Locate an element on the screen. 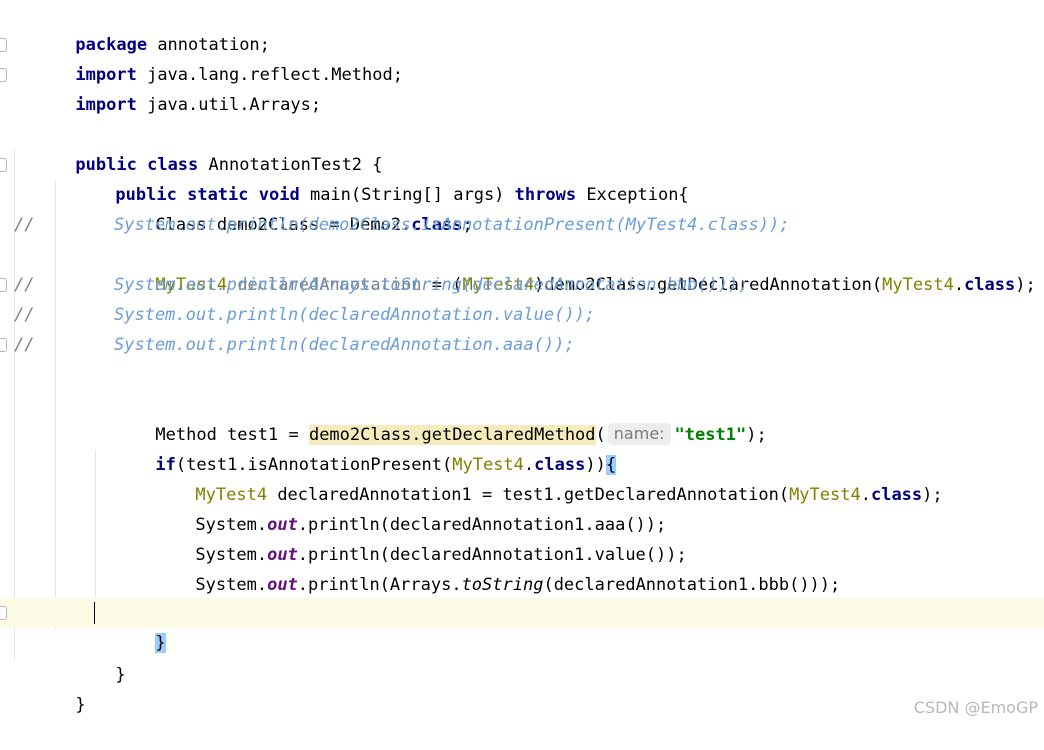 The height and width of the screenshot is (750, 1044). static-field: out is located at coordinates (282, 585).